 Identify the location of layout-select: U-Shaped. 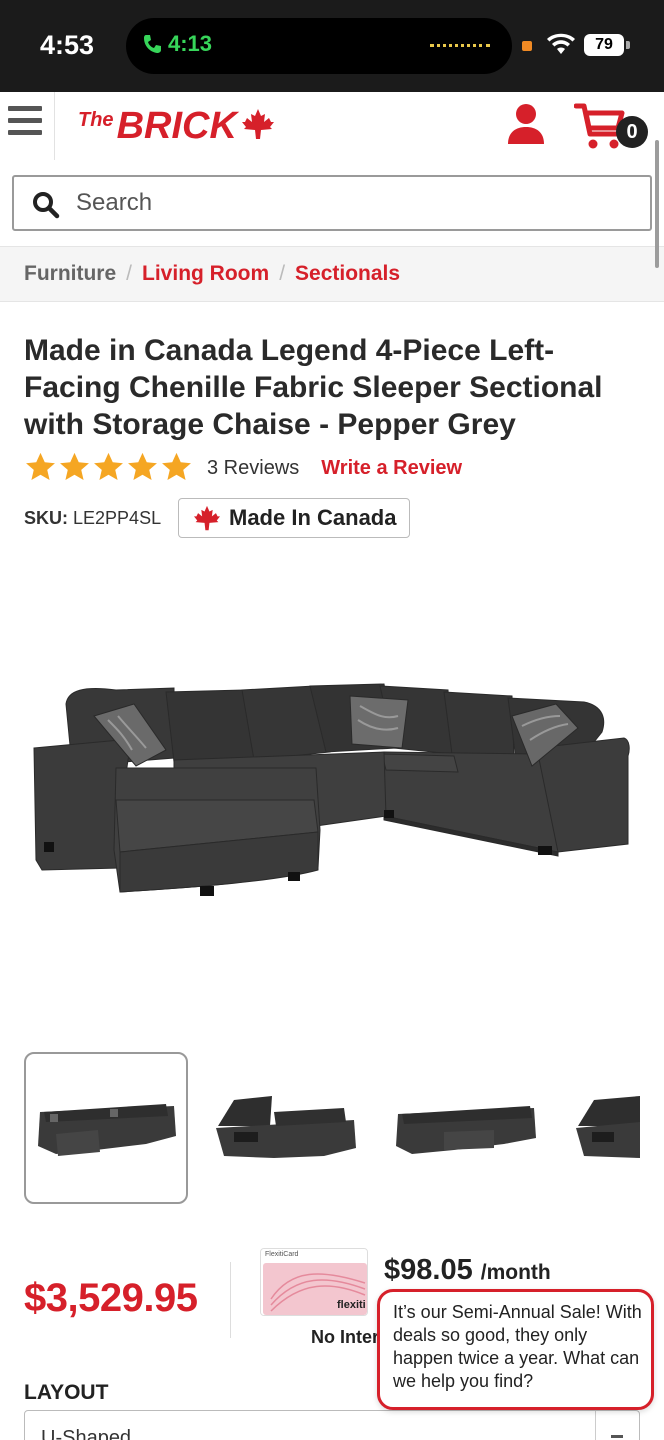
(332, 1425).